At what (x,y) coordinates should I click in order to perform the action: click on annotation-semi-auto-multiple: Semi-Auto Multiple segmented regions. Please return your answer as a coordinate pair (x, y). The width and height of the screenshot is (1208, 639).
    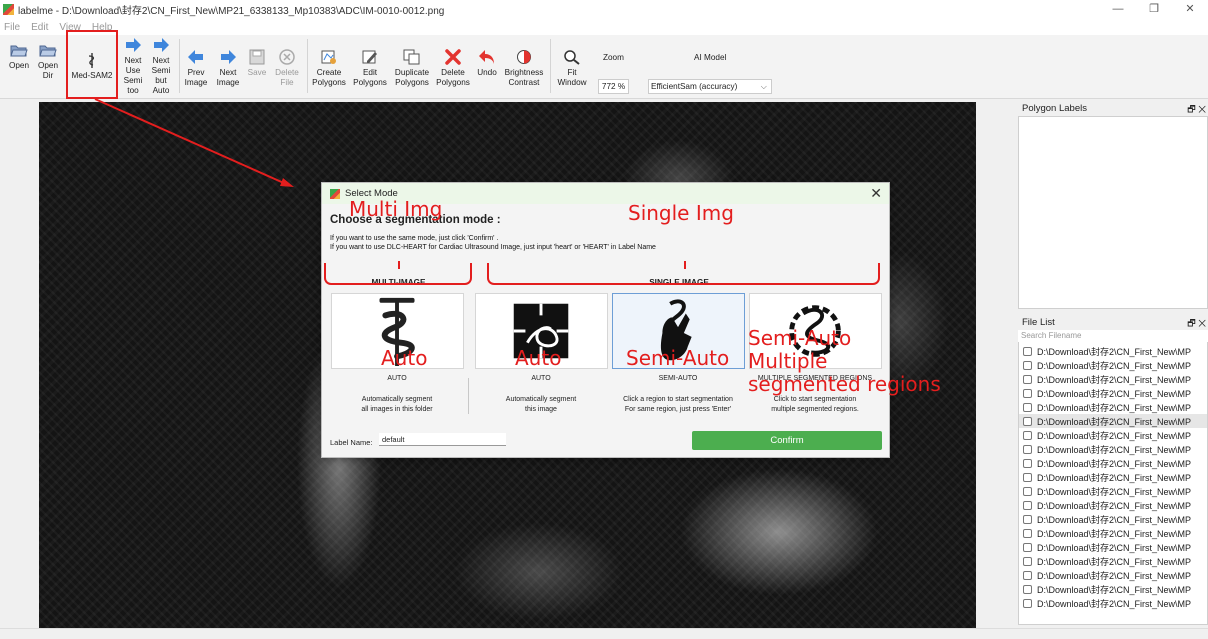
    Looking at the image, I should click on (844, 361).